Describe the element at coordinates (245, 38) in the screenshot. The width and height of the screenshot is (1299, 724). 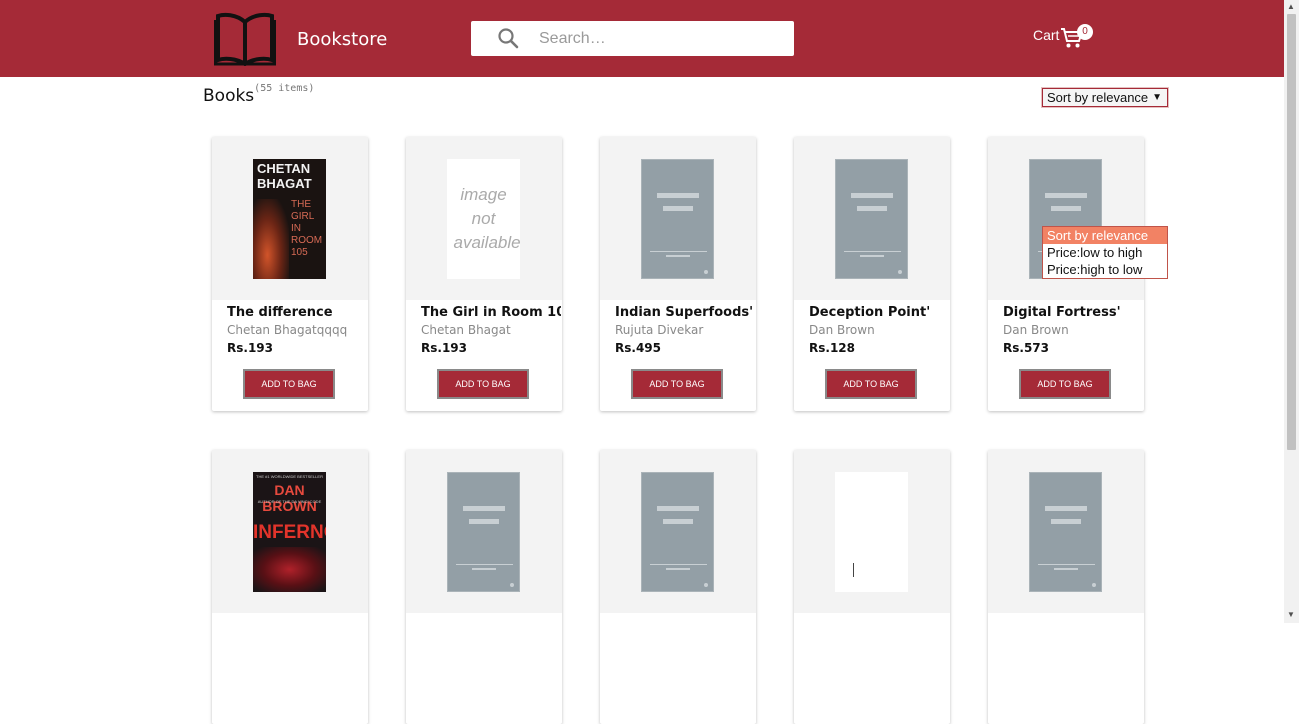
I see `book-logo-icon` at that location.